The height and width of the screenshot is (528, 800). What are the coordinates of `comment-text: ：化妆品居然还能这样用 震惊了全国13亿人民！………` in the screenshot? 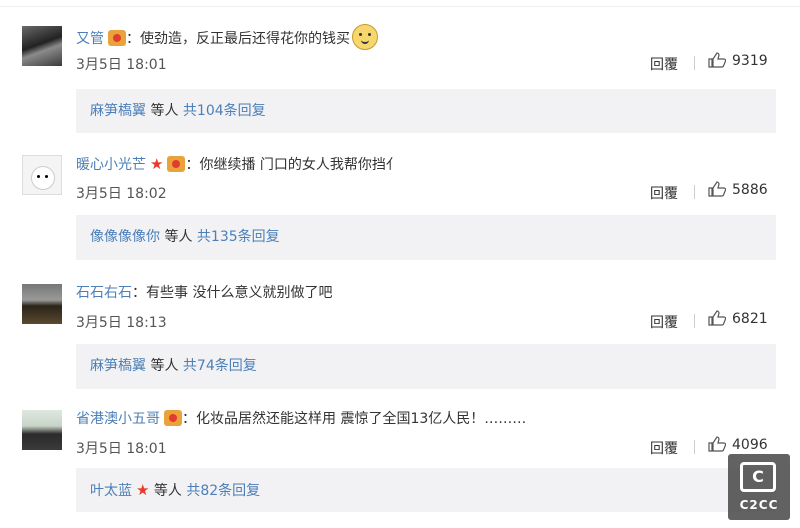 It's located at (354, 419).